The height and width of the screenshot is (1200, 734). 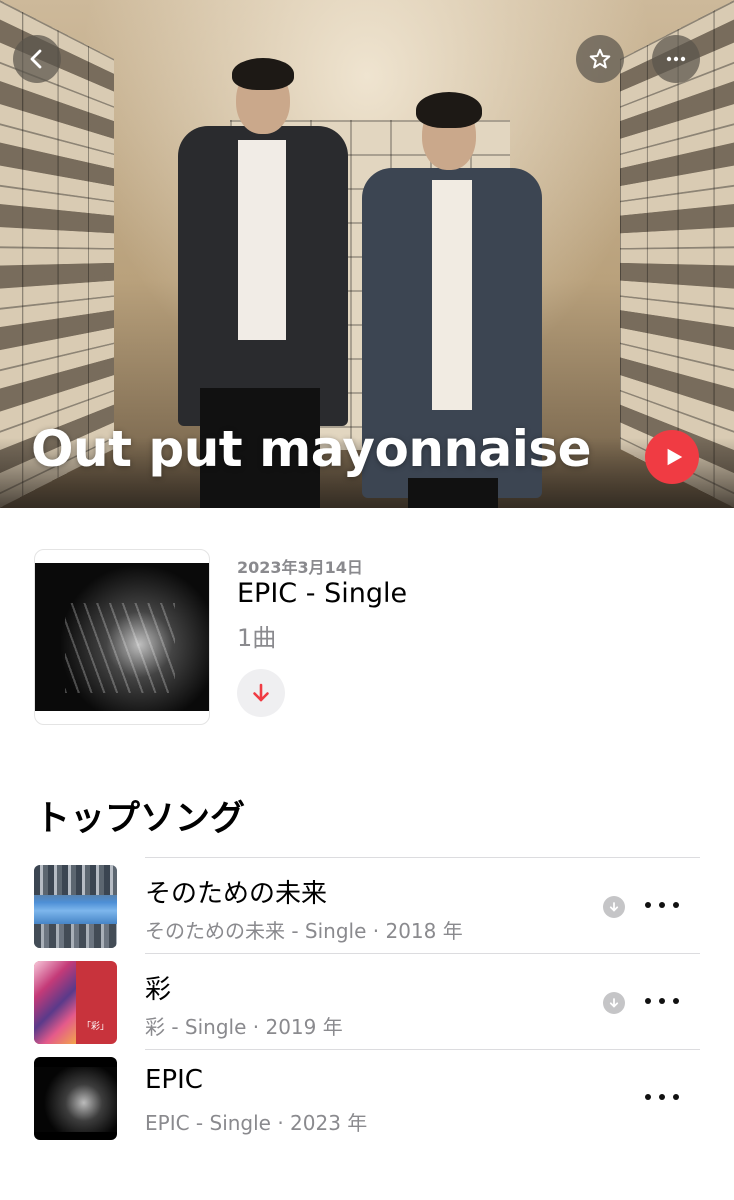 I want to click on play-icon, so click(x=675, y=457).